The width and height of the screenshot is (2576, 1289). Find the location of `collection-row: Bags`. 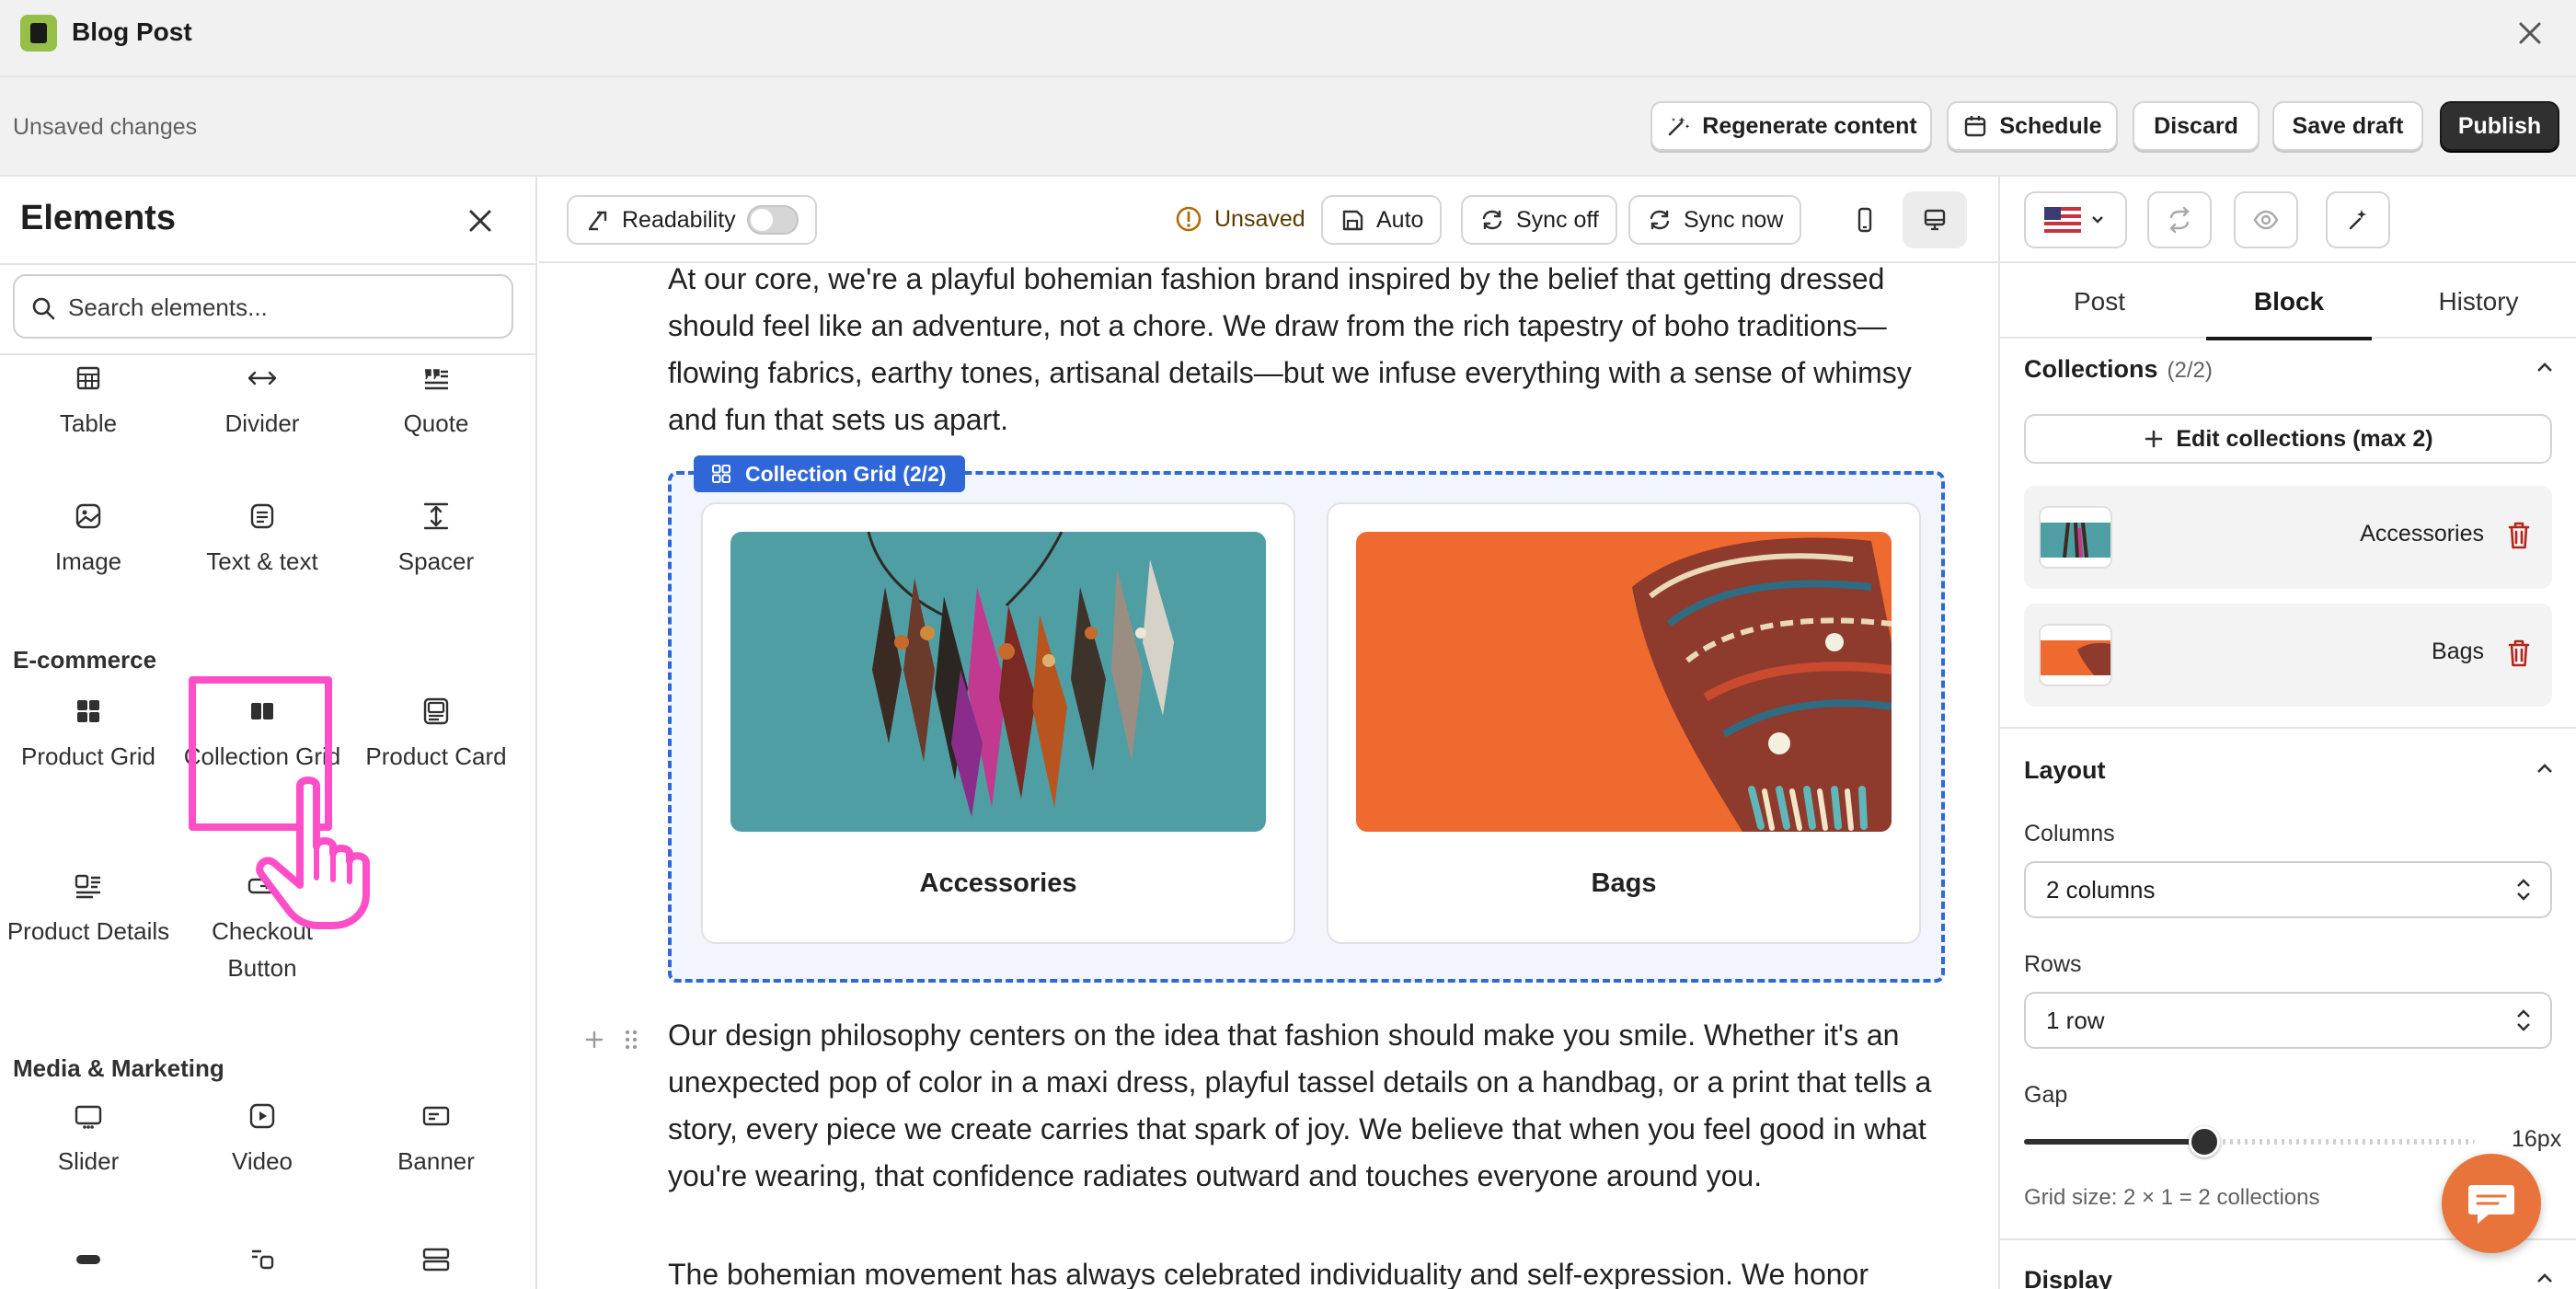

collection-row: Bags is located at coordinates (2288, 655).